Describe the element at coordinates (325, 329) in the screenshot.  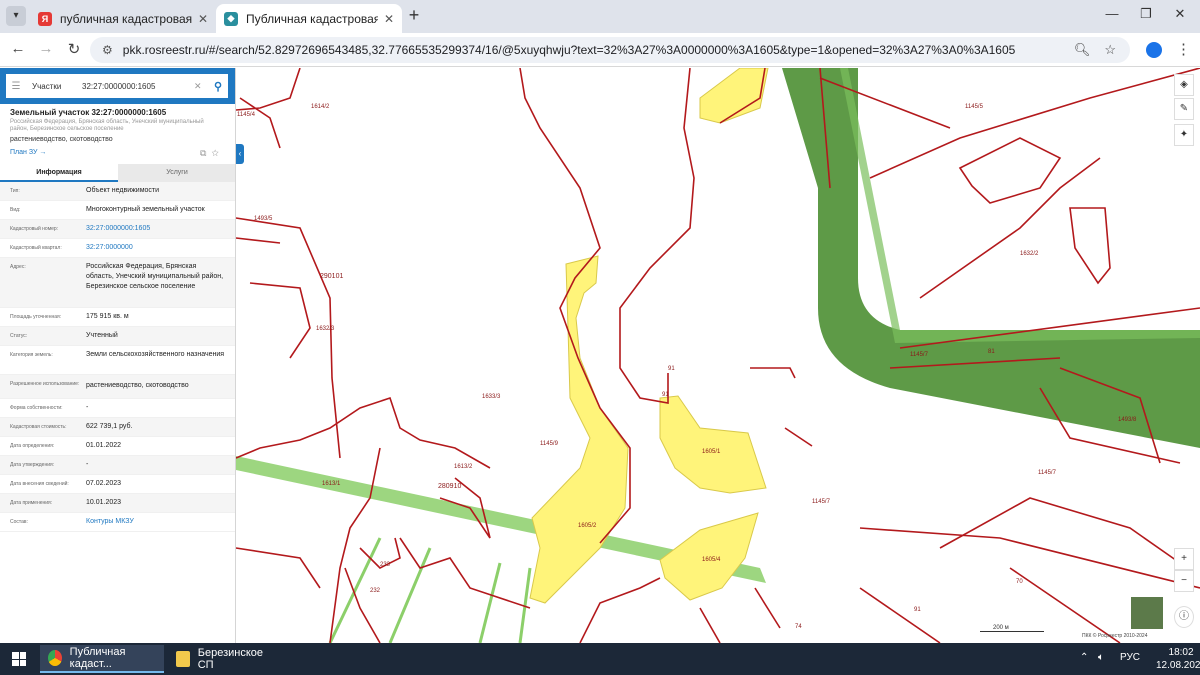
I see `map-label: 1632/3` at that location.